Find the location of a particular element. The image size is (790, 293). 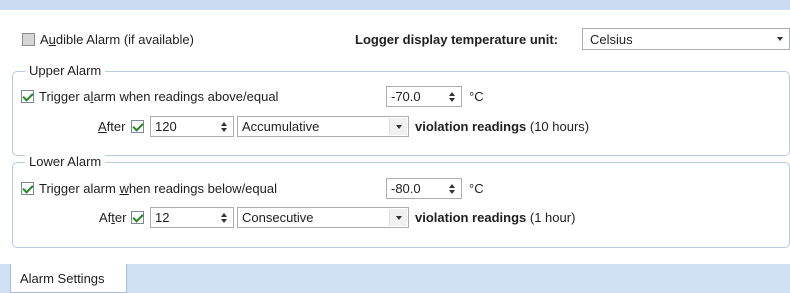

upper-threshold-stepper: -70.0 is located at coordinates (424, 96).